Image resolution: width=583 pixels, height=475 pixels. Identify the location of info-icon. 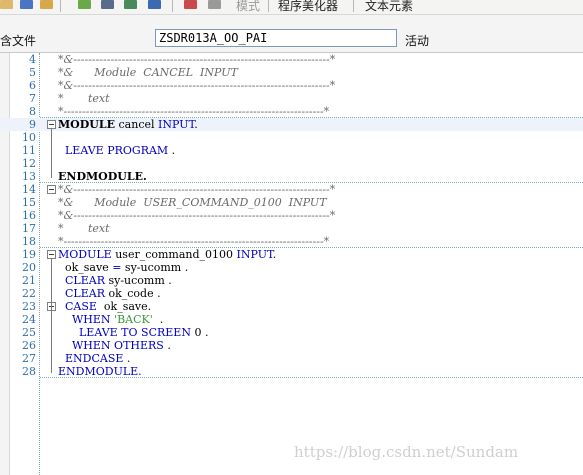
(154, 4).